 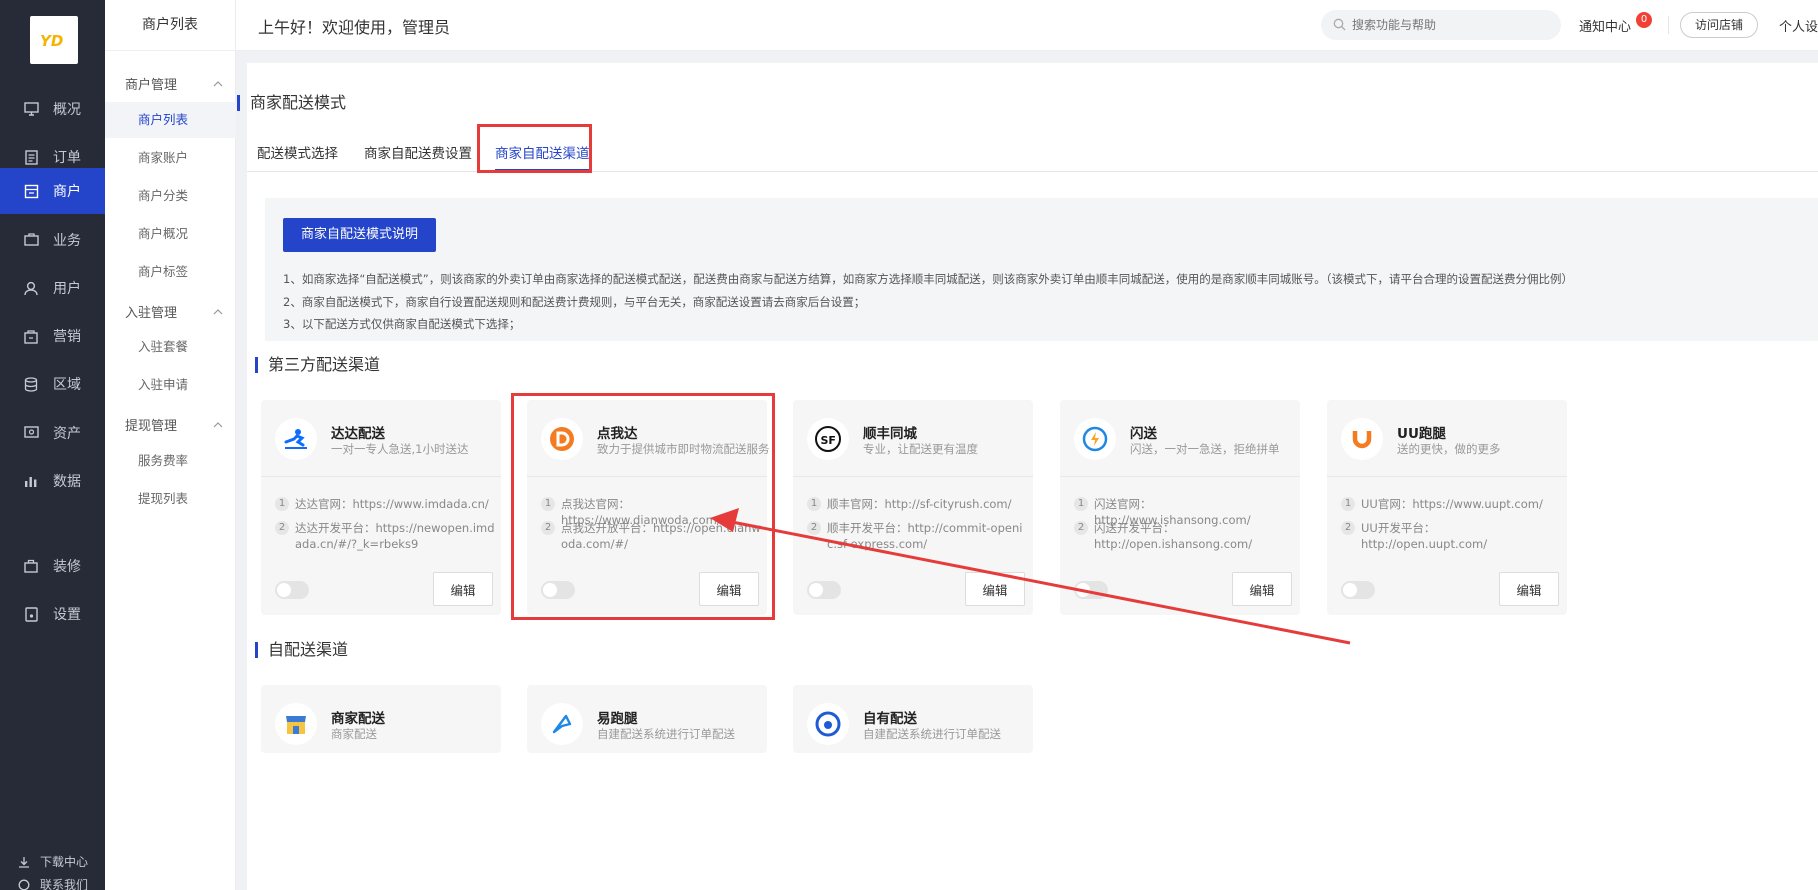 I want to click on svg-text: YD, so click(x=51, y=41).